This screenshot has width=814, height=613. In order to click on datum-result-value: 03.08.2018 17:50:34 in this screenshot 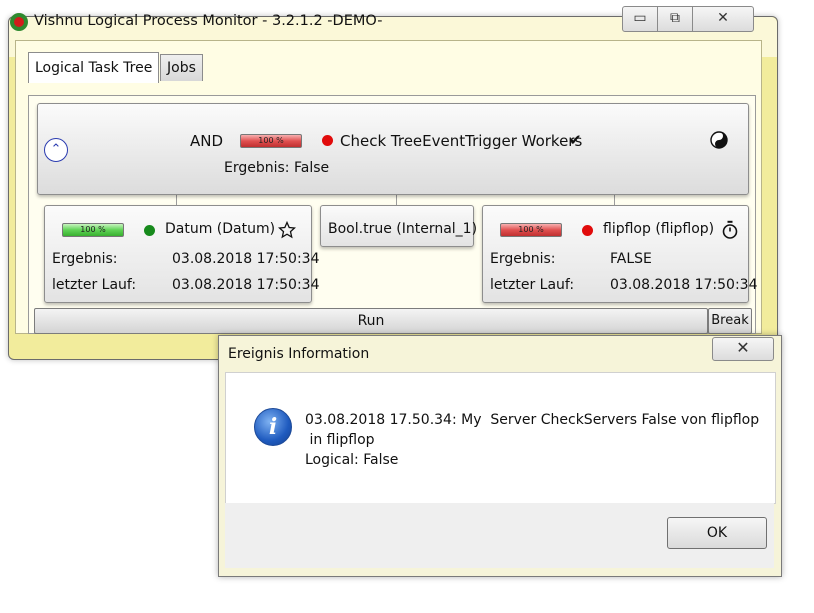, I will do `click(246, 259)`.